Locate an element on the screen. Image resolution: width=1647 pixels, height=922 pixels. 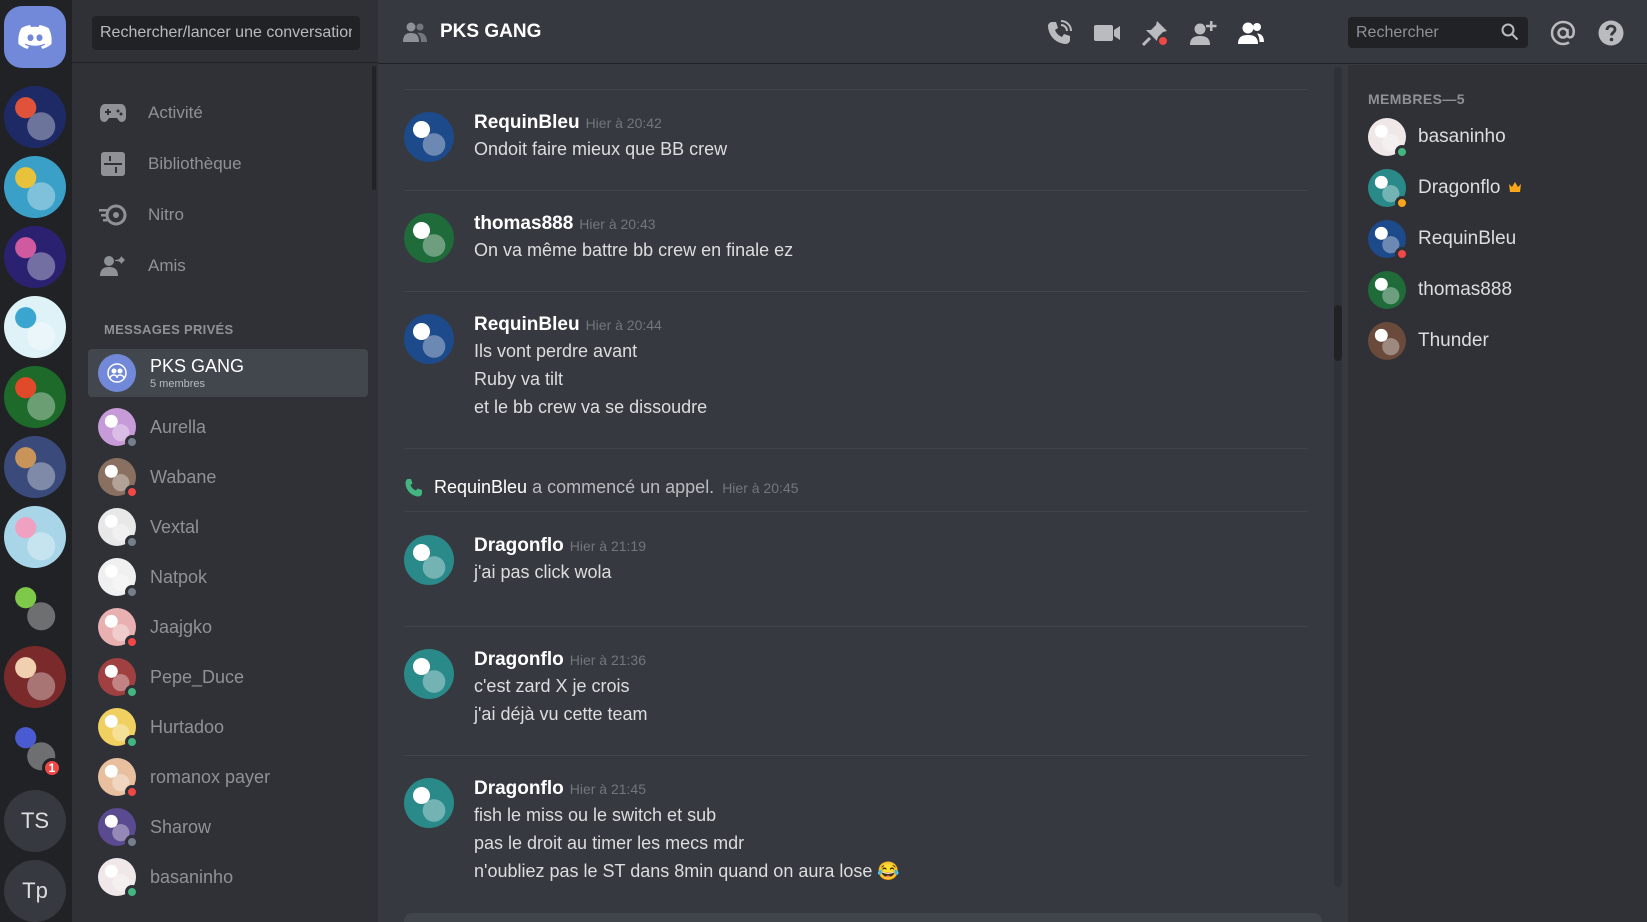
message-text: Ils vont perdre avant is located at coordinates (556, 351).